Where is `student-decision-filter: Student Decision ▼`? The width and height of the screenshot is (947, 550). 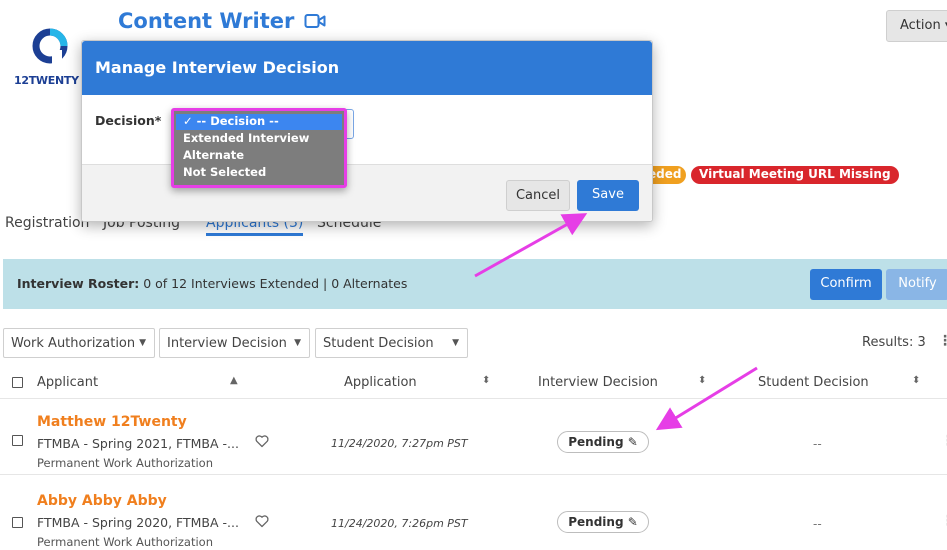 student-decision-filter: Student Decision ▼ is located at coordinates (391, 343).